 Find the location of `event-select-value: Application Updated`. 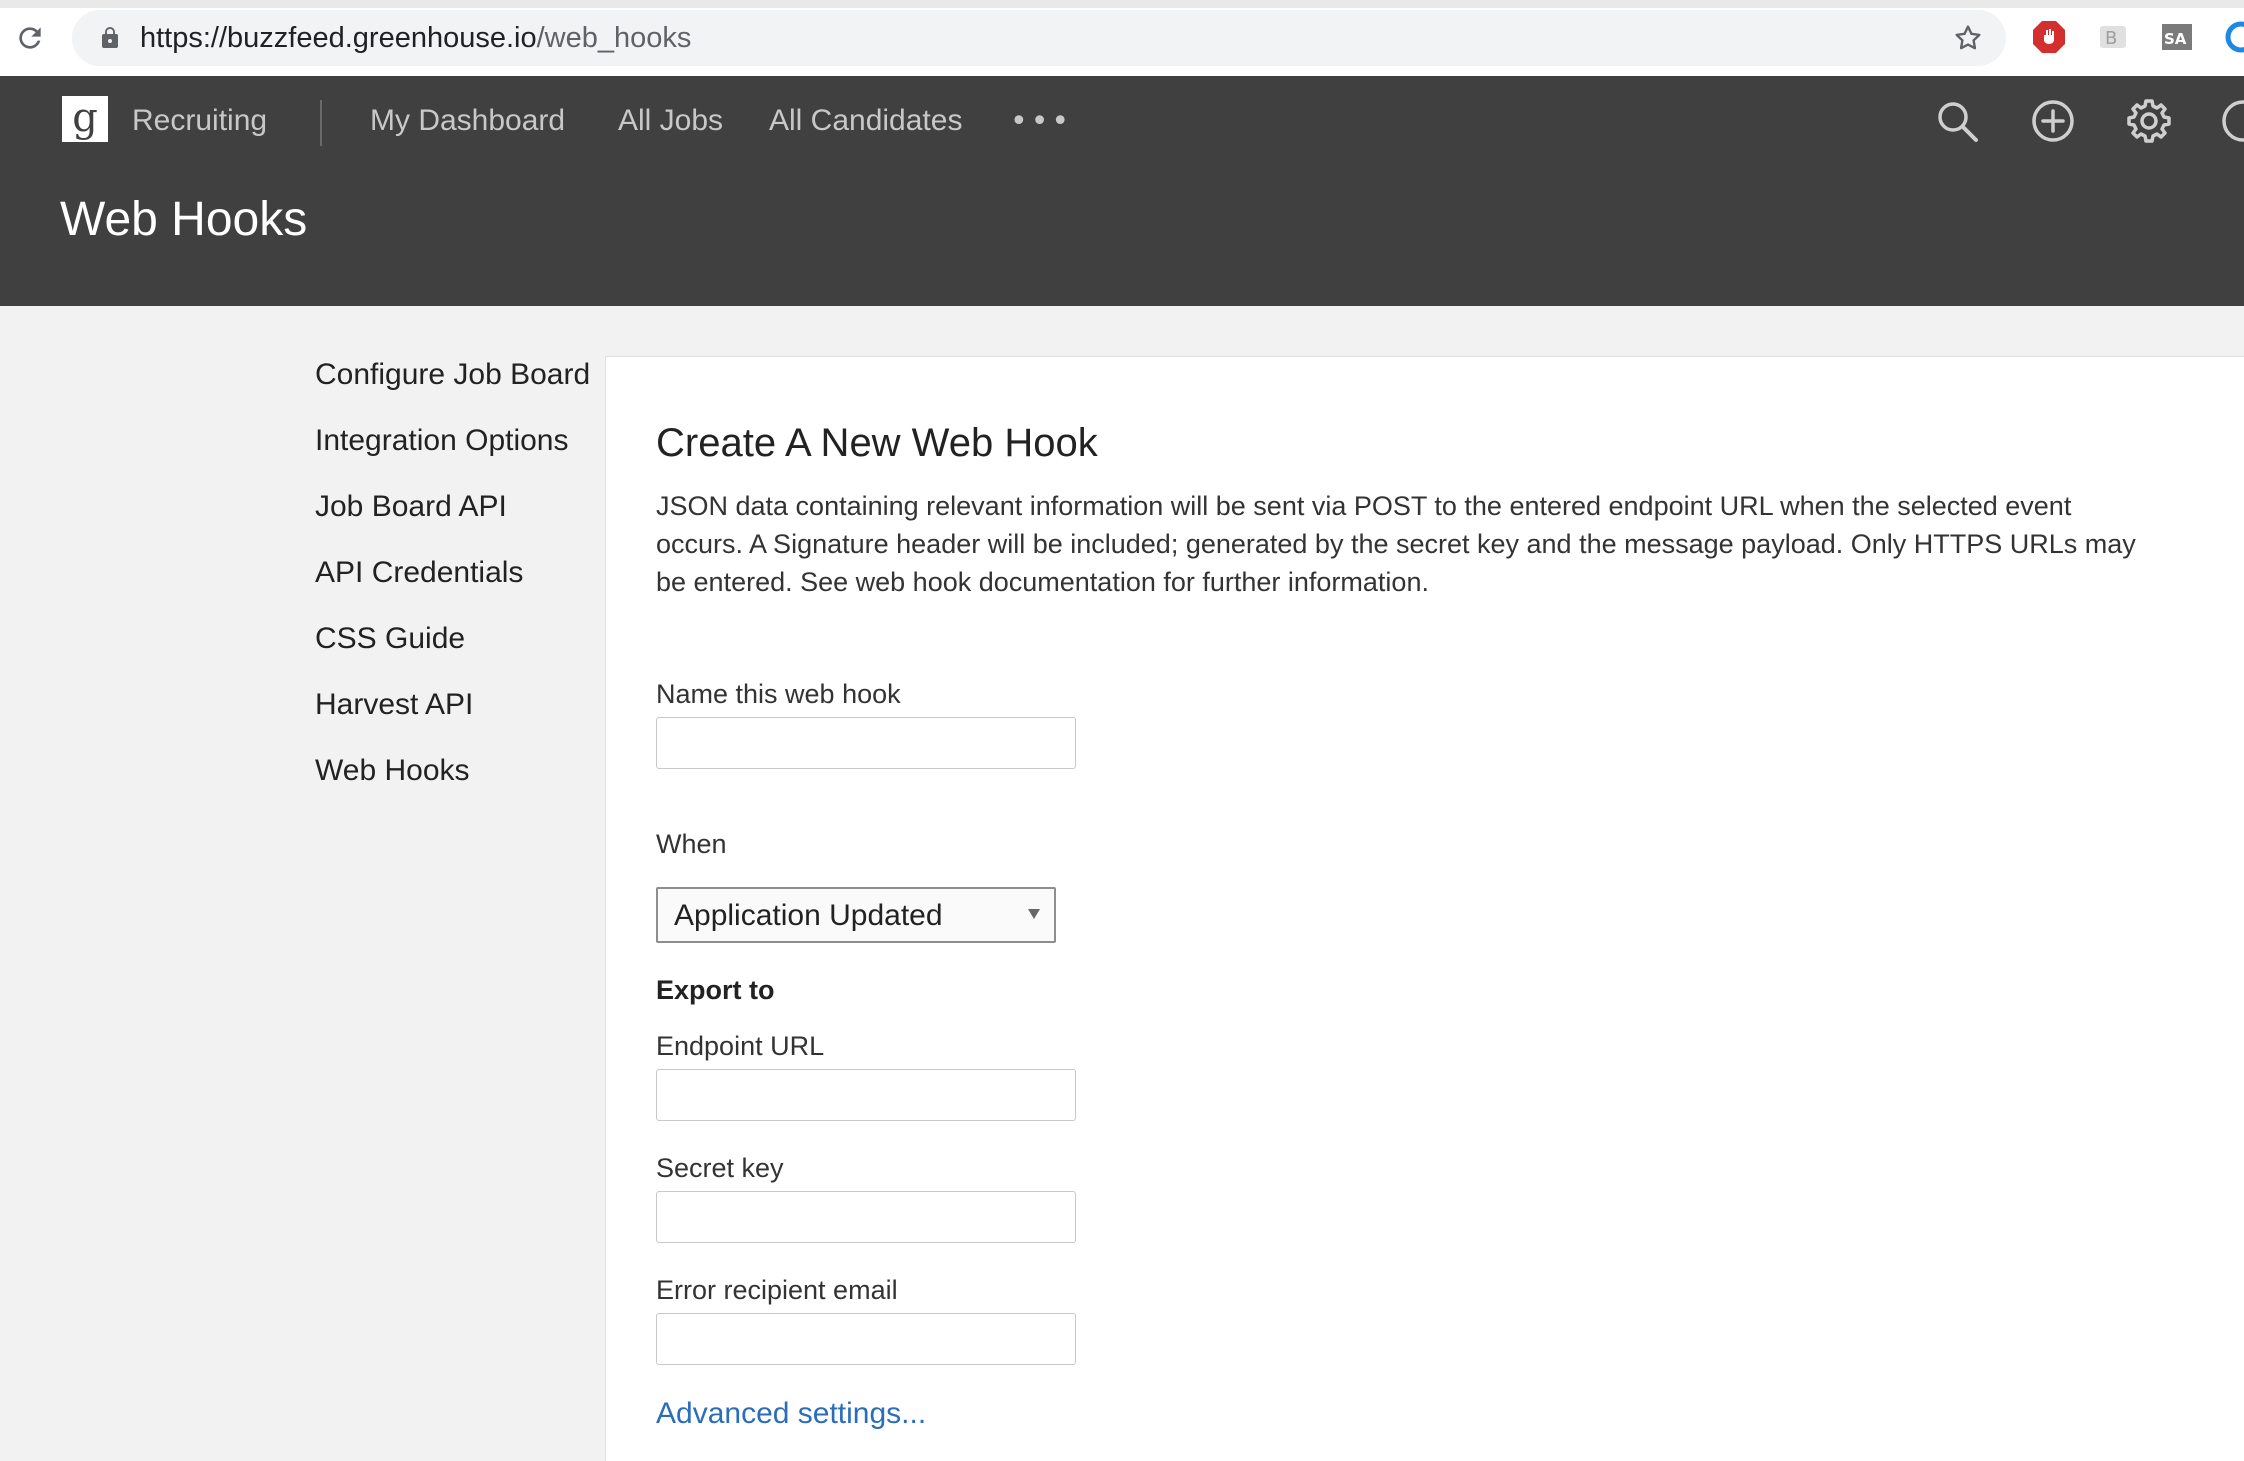

event-select-value: Application Updated is located at coordinates (808, 915).